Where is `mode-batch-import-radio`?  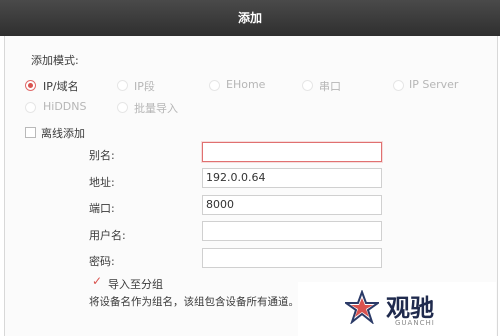
mode-batch-import-radio is located at coordinates (122, 107).